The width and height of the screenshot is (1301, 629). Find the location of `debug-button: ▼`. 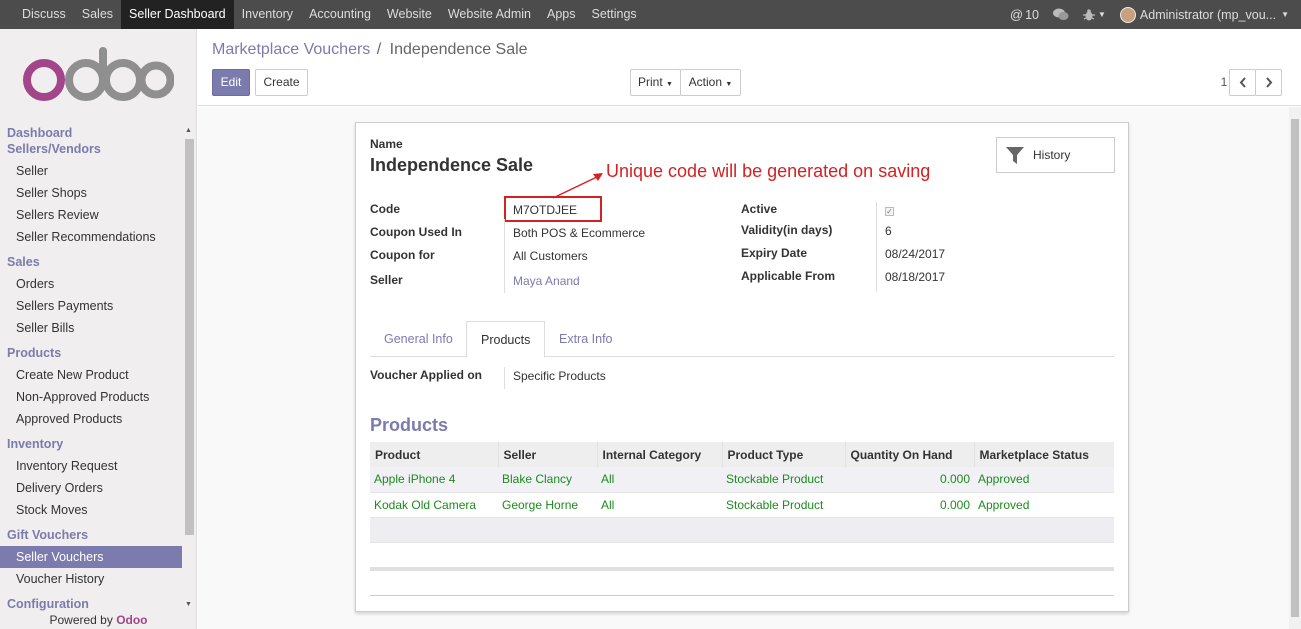

debug-button: ▼ is located at coordinates (1094, 14).